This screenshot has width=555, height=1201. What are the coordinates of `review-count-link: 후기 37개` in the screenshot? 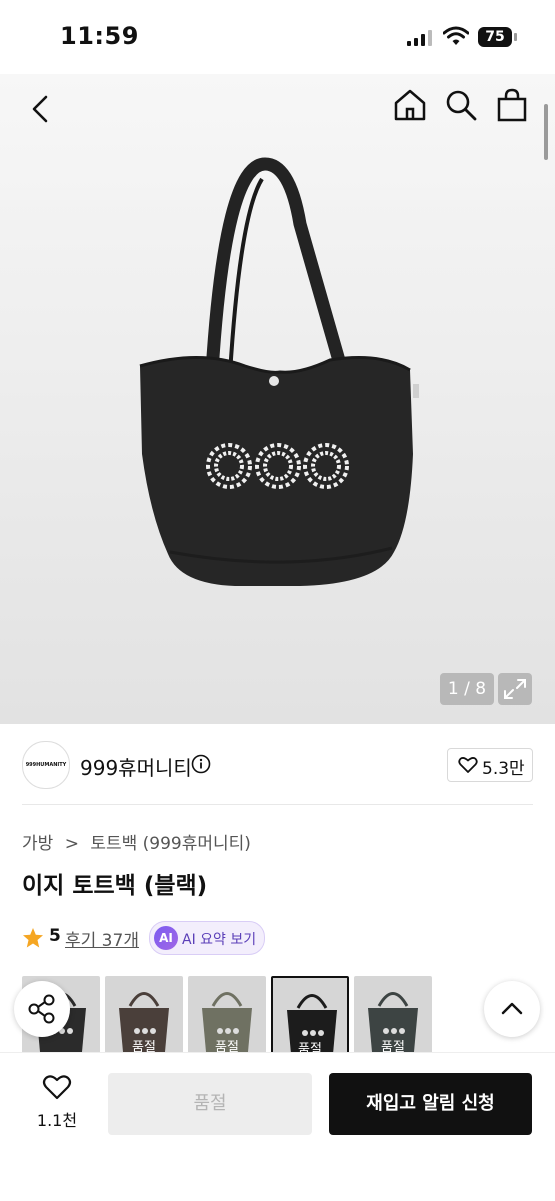 It's located at (102, 938).